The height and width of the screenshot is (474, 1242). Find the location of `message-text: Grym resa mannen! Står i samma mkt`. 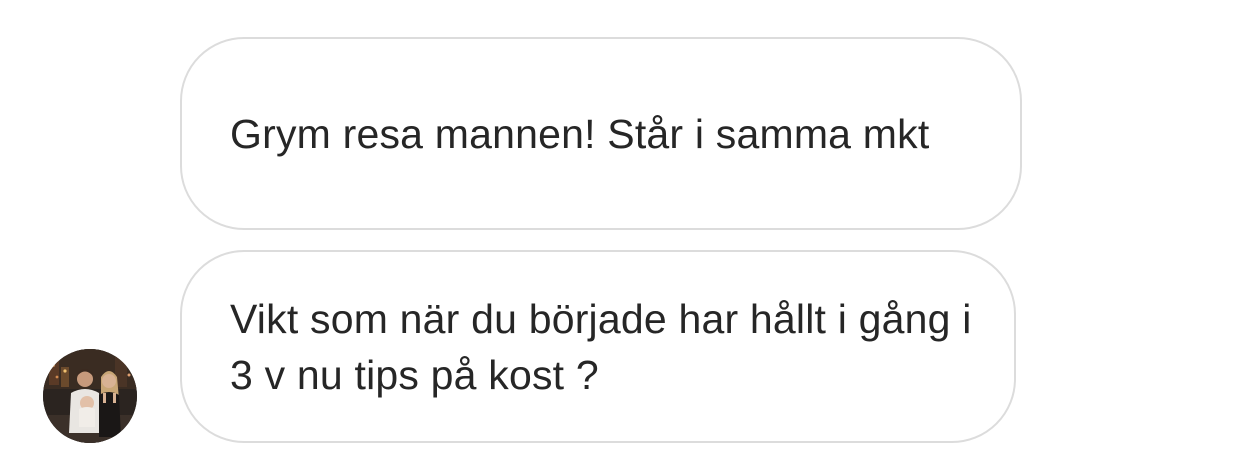

message-text: Grym resa mannen! Står i samma mkt is located at coordinates (580, 133).